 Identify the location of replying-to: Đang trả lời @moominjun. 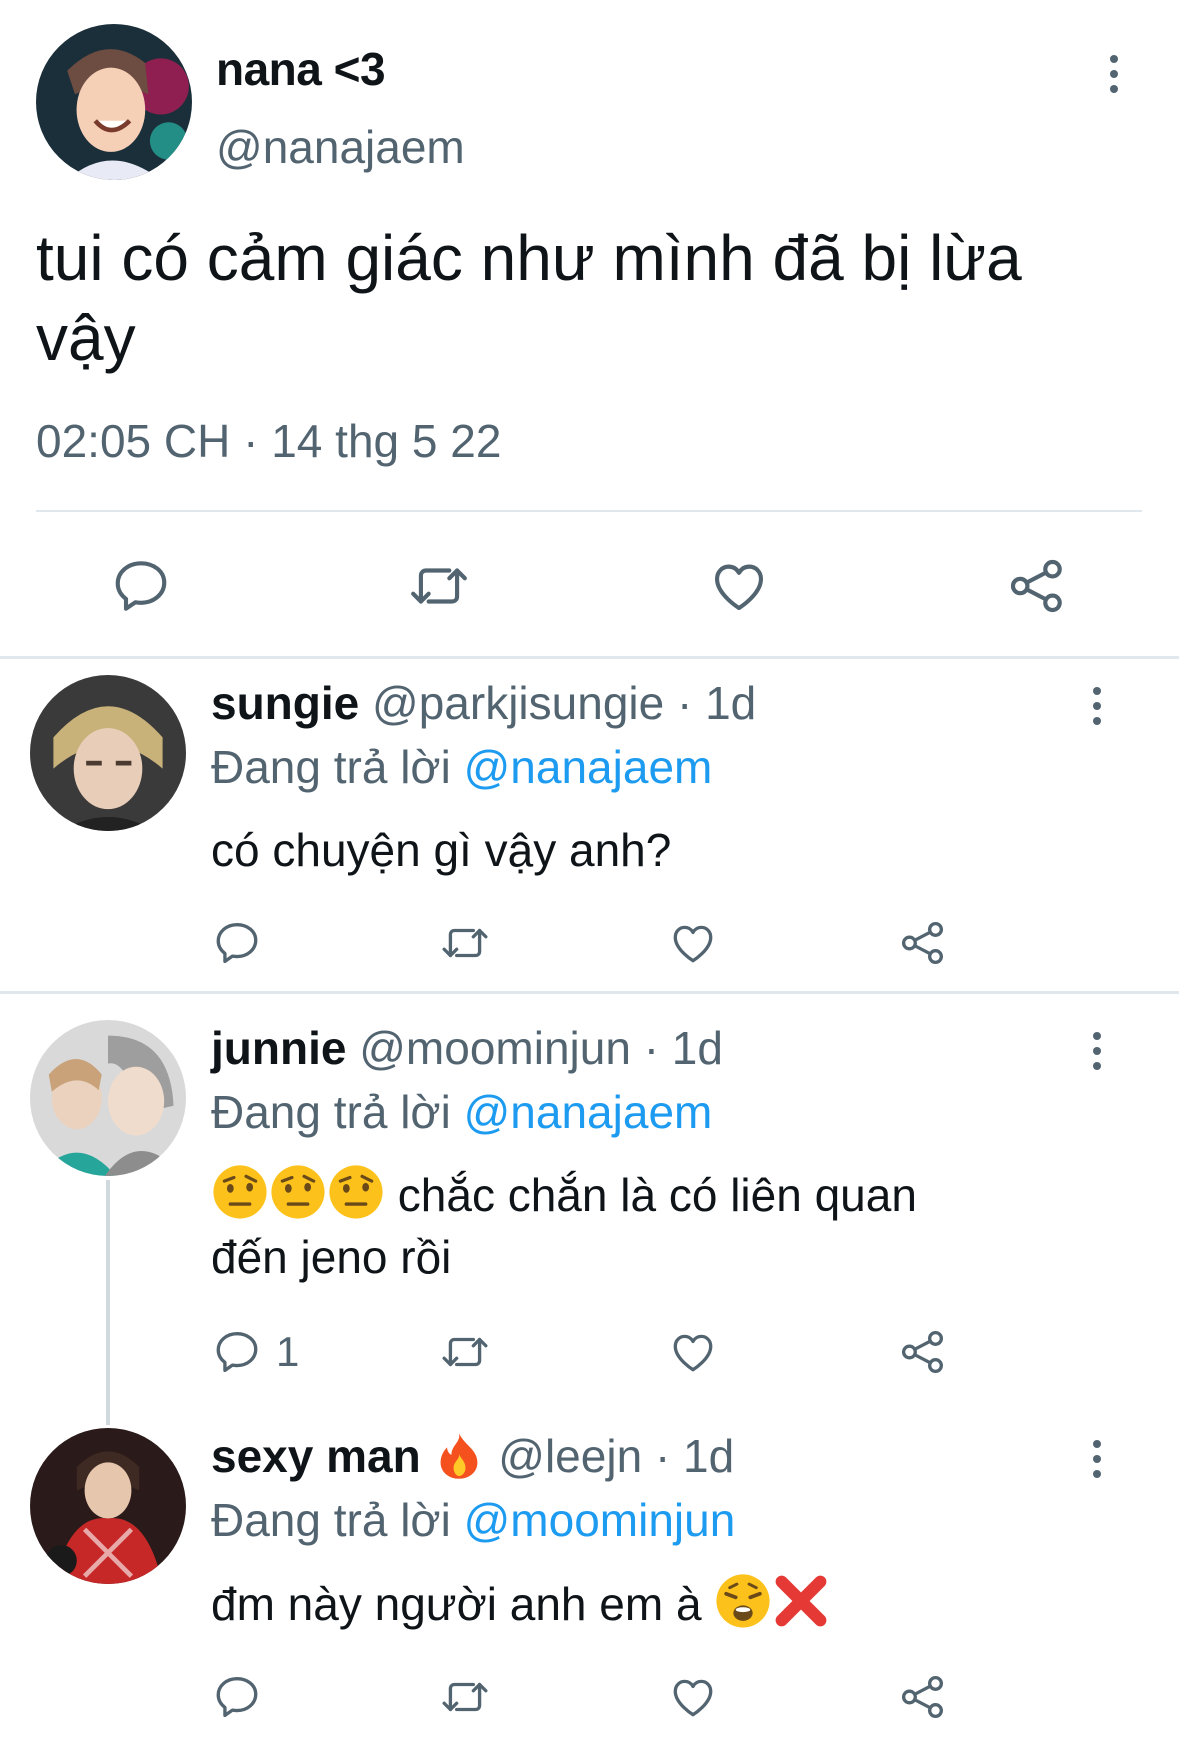
(473, 1520).